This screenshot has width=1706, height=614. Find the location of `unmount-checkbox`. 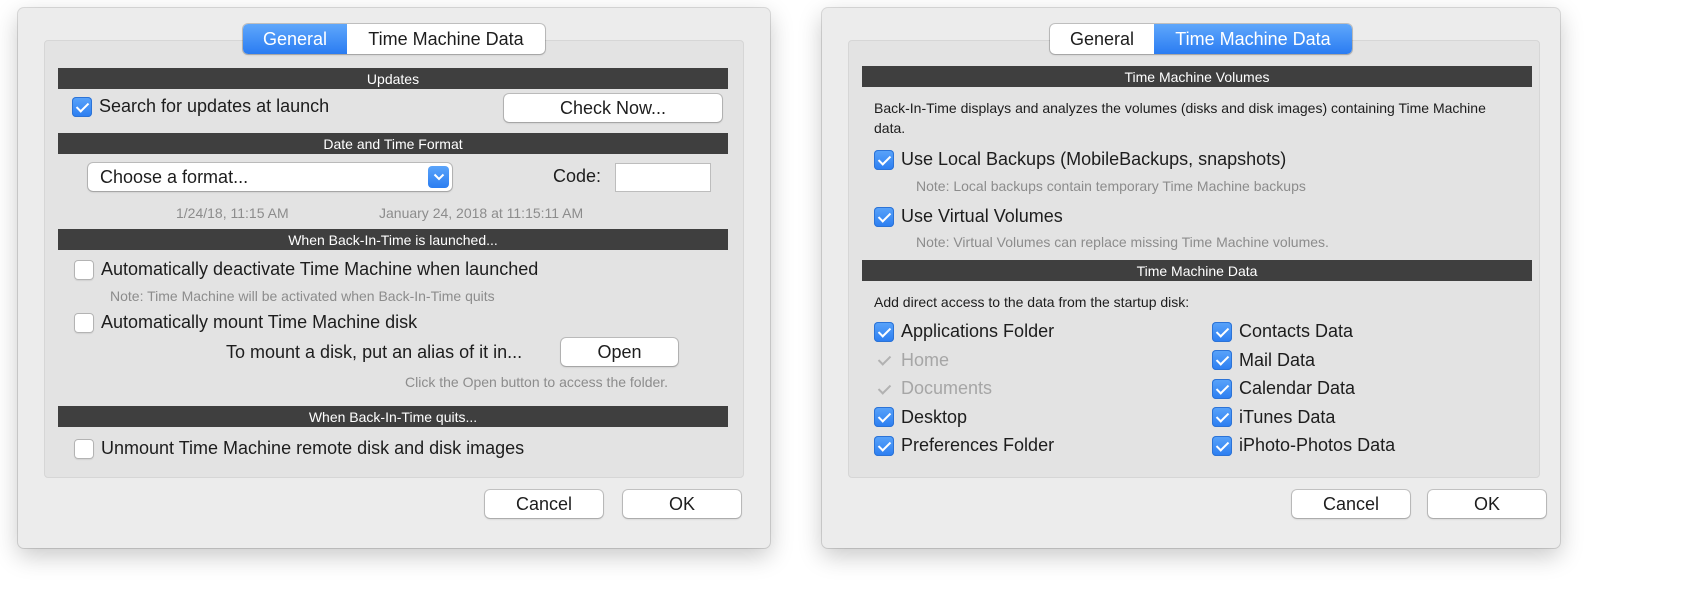

unmount-checkbox is located at coordinates (84, 448).